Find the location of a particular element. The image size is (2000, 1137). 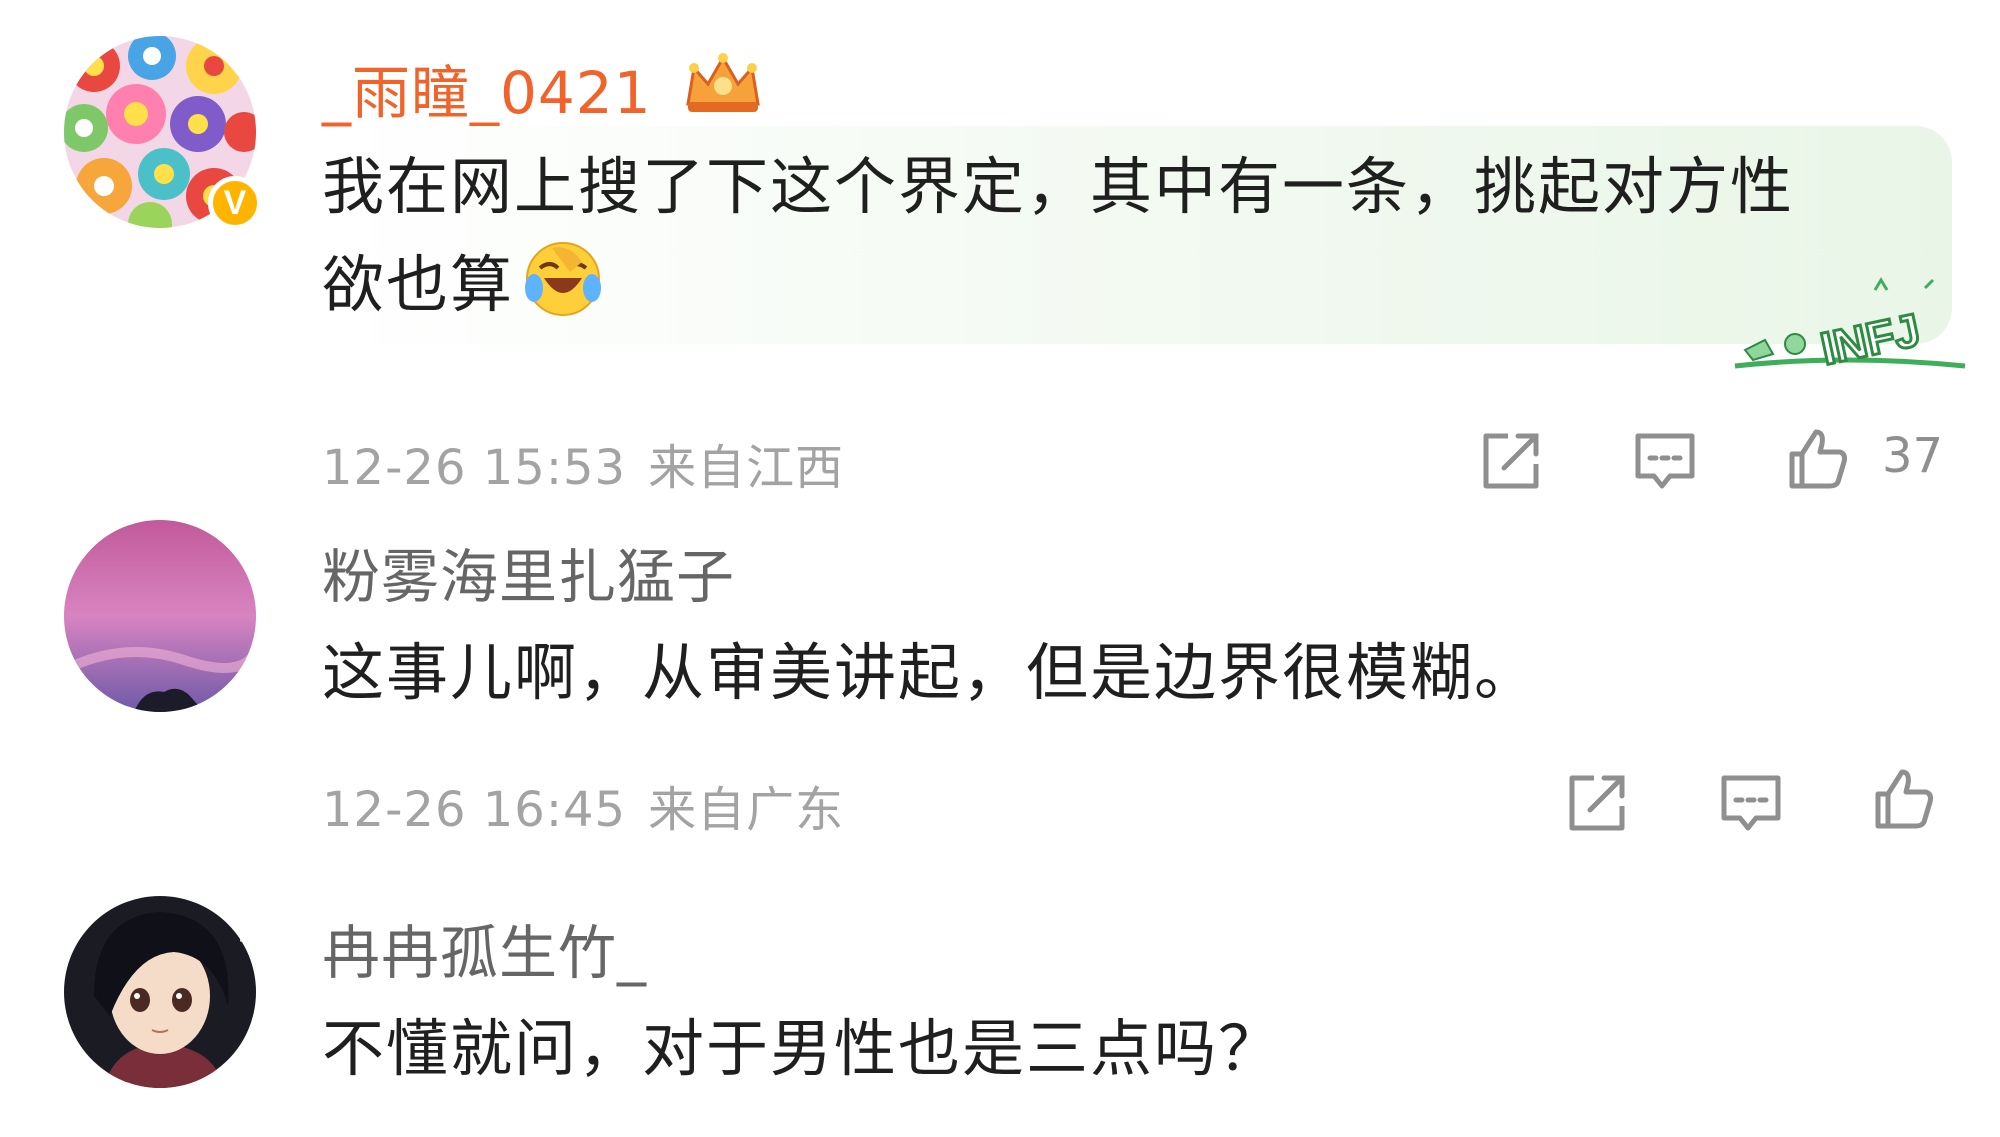

comment-location: 来自江西 is located at coordinates (746, 468).